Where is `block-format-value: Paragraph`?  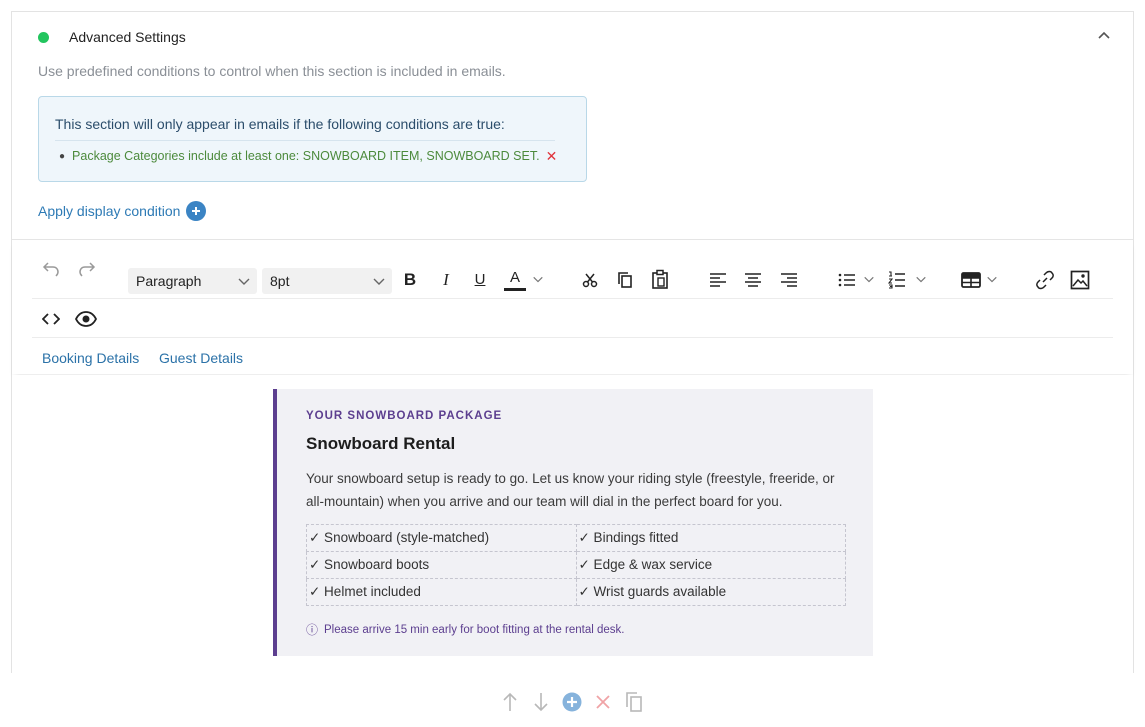 block-format-value: Paragraph is located at coordinates (169, 281).